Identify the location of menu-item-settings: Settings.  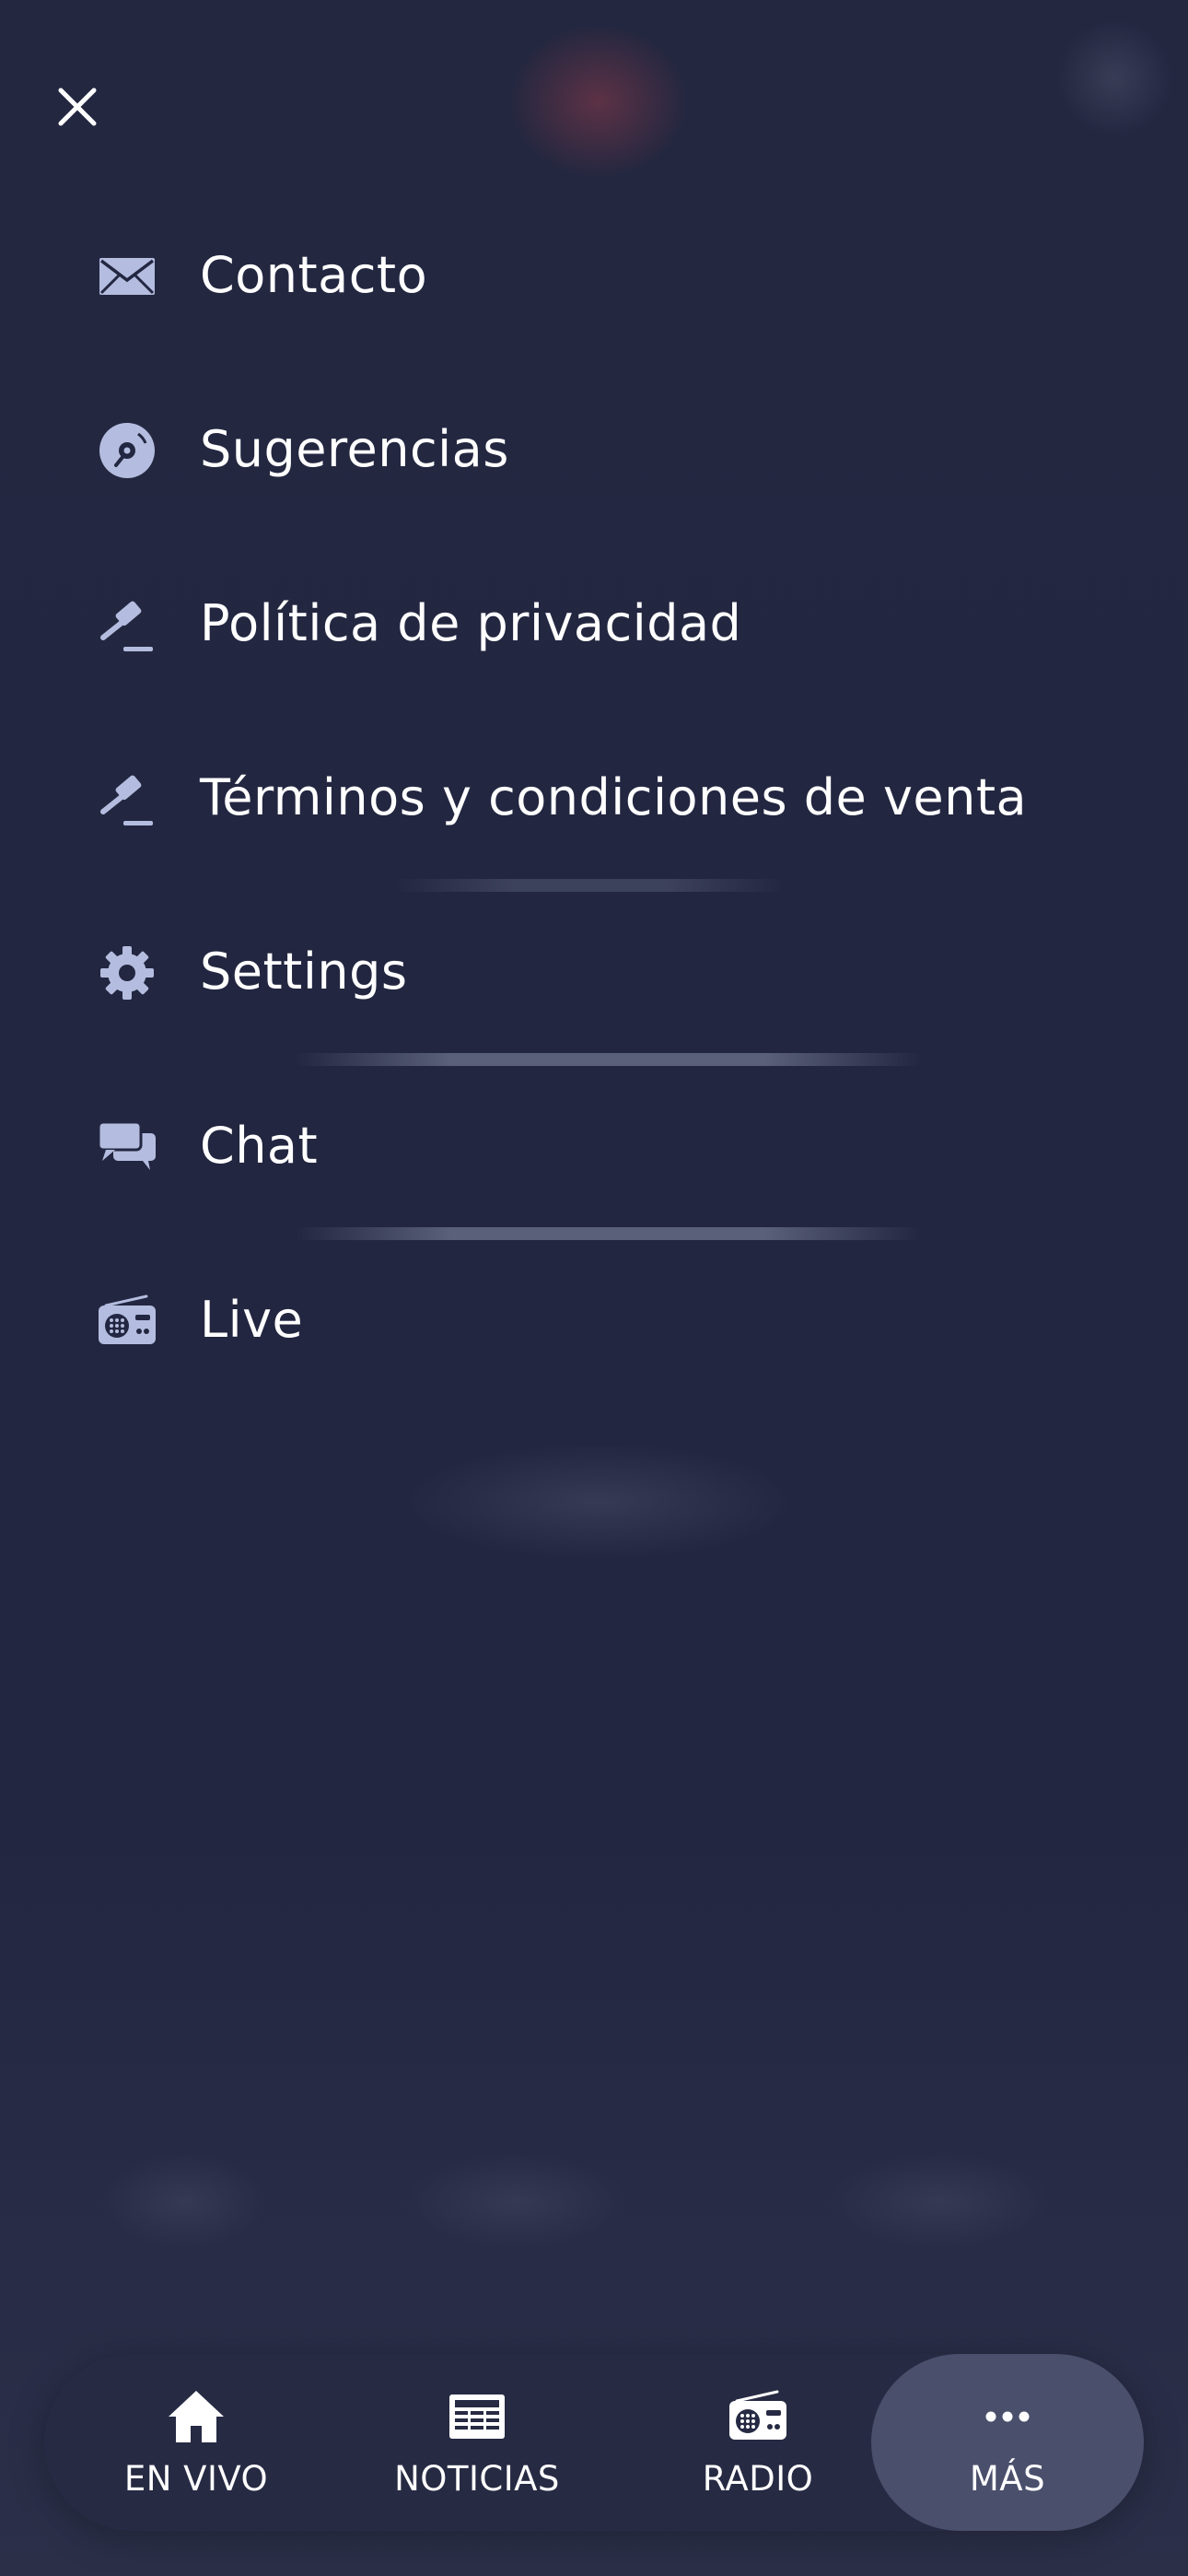
(594, 975).